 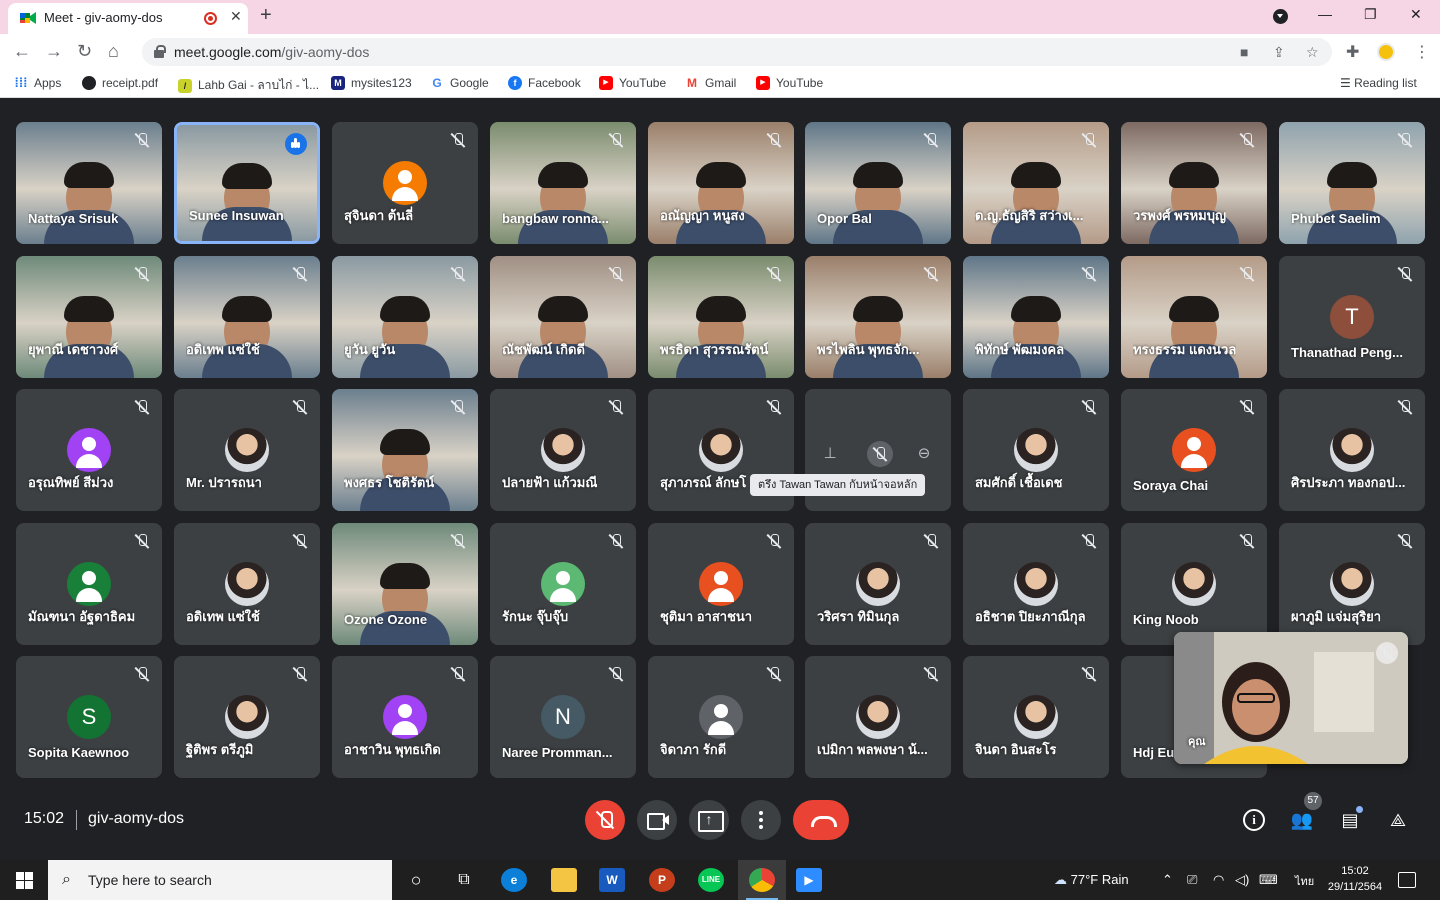 I want to click on pin-icon: ⊥, so click(x=830, y=454).